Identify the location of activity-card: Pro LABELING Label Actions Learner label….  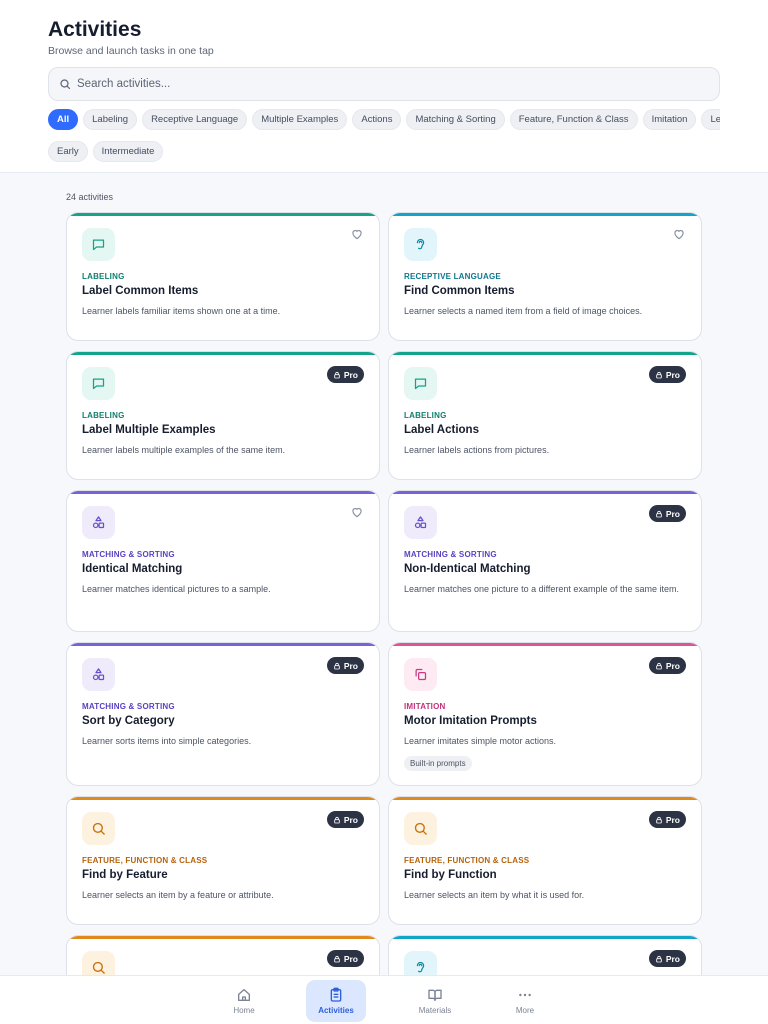
(545, 415).